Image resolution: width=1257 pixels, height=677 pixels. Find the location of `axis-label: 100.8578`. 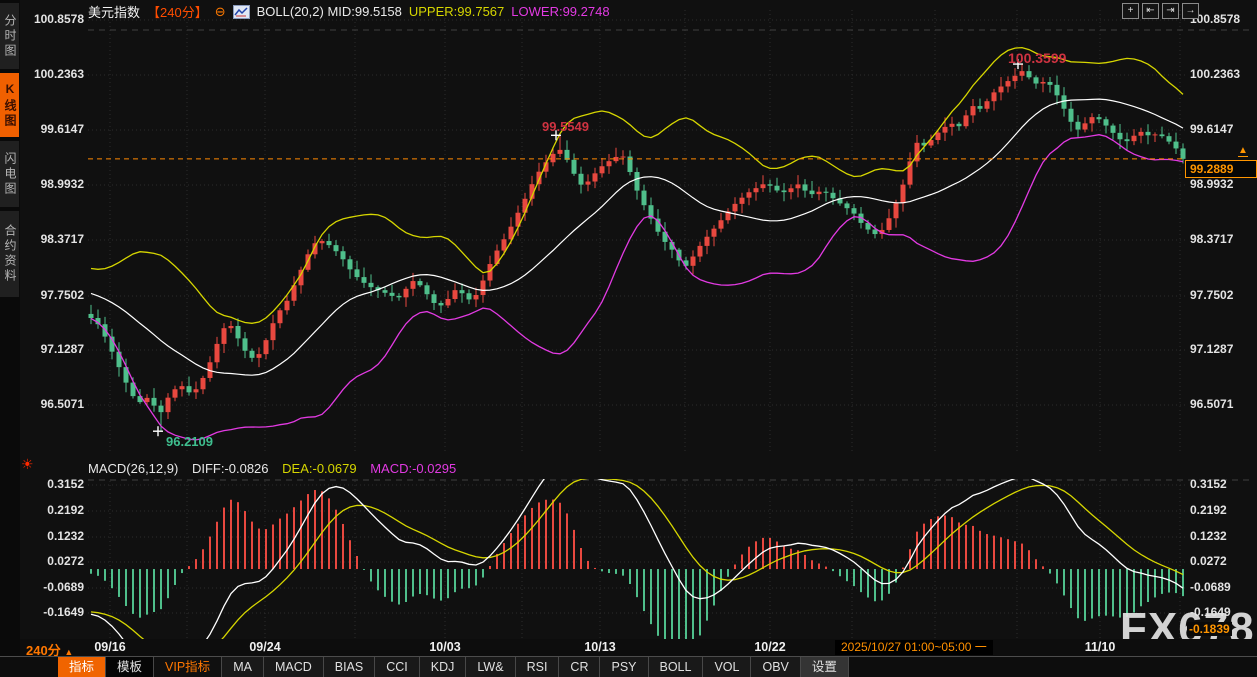

axis-label: 100.8578 is located at coordinates (58, 19).